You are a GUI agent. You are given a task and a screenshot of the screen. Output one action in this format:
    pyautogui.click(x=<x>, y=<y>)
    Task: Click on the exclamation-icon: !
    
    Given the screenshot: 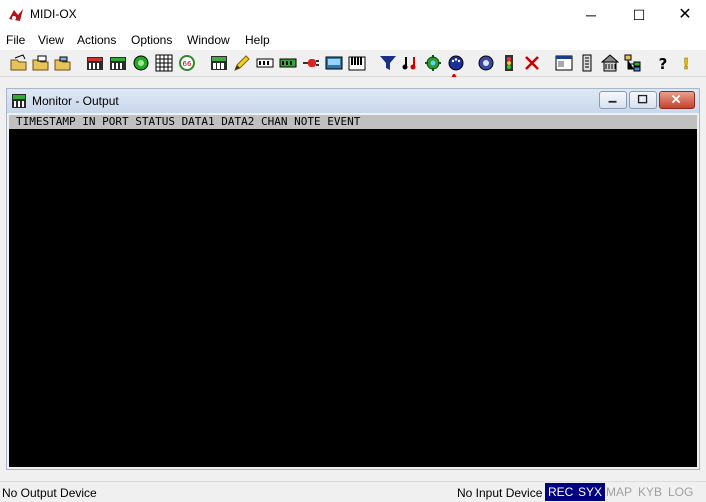 What is the action you would take?
    pyautogui.click(x=686, y=63)
    